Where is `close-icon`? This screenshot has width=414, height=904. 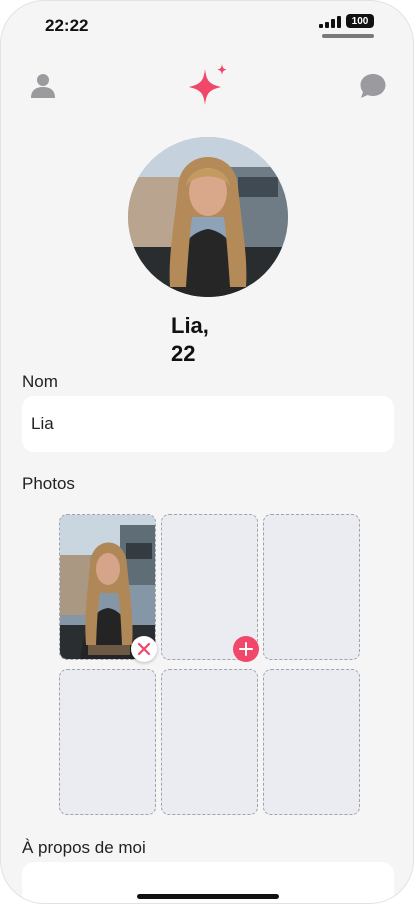
close-icon is located at coordinates (144, 649).